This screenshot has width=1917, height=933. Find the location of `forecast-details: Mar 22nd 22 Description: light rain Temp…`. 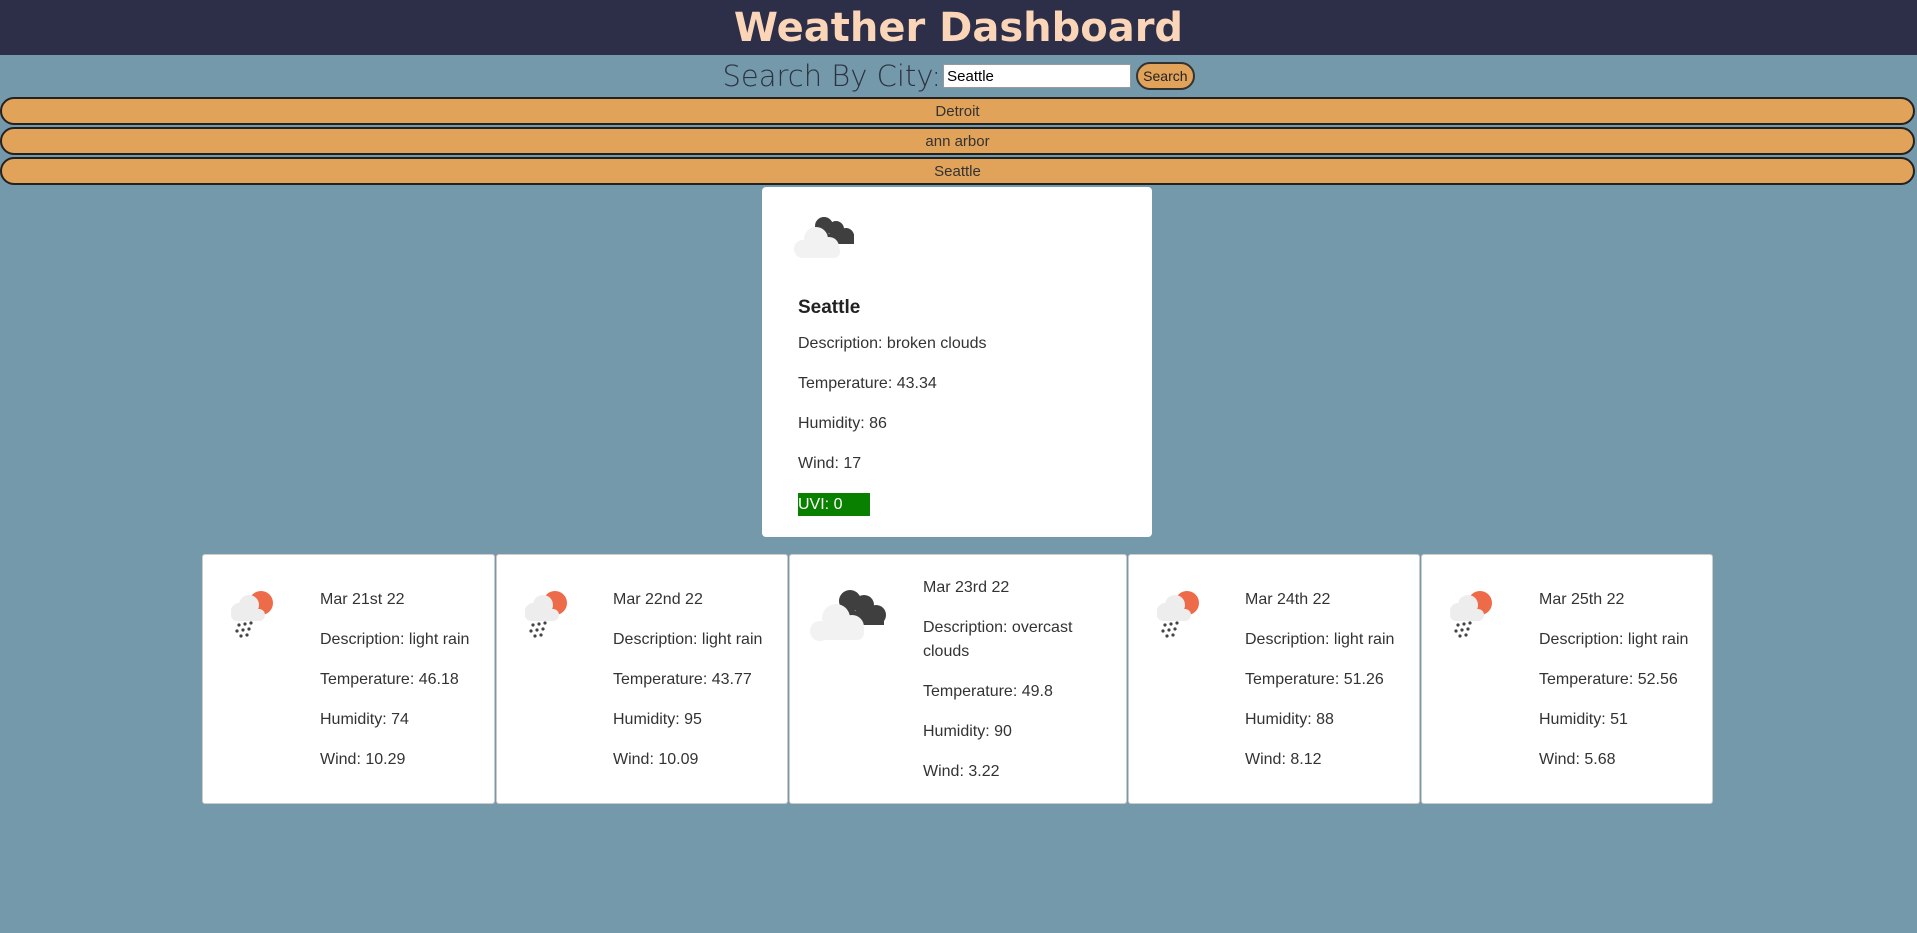

forecast-details: Mar 22nd 22 Description: light rain Temp… is located at coordinates (687, 688).